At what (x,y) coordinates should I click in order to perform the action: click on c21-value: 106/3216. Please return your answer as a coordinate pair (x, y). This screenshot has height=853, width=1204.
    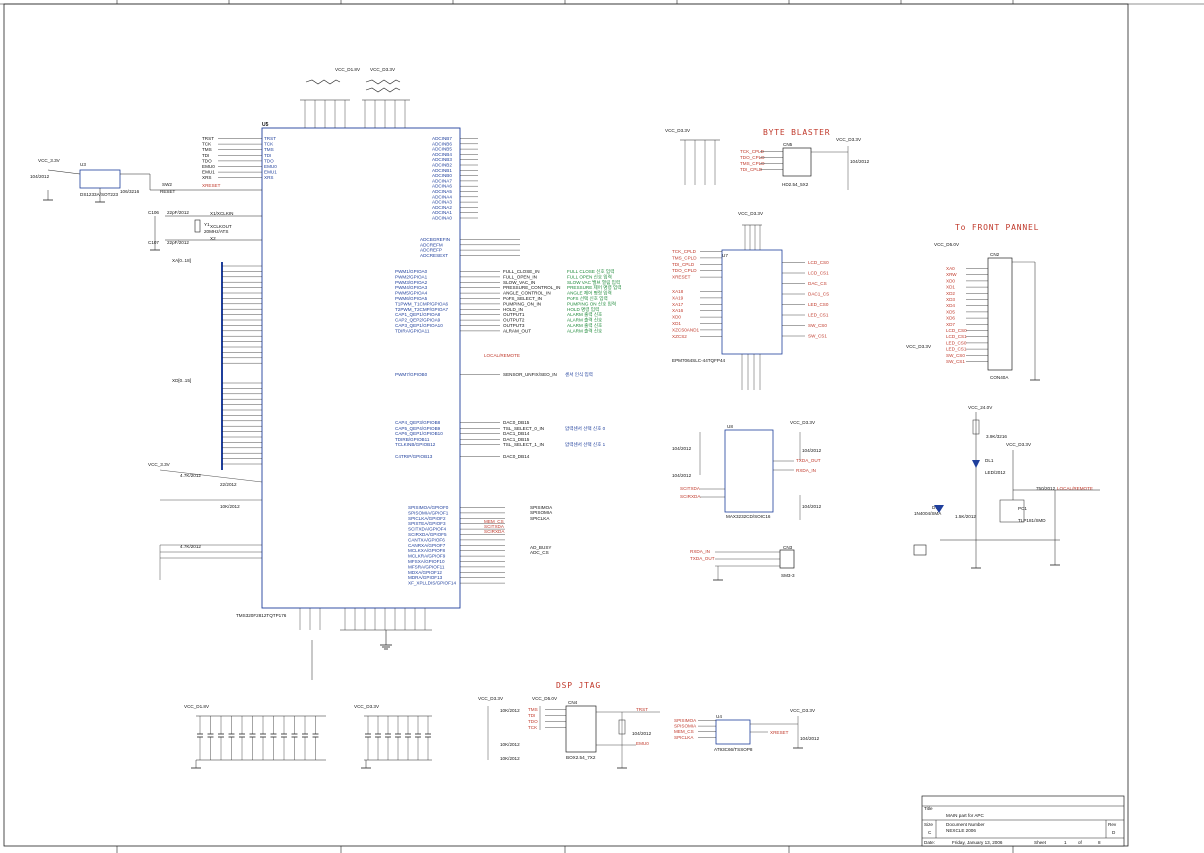
    Looking at the image, I should click on (130, 191).